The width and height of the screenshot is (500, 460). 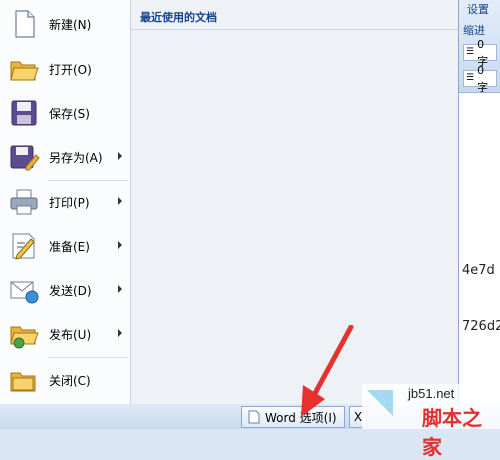 What do you see at coordinates (452, 432) in the screenshot?
I see `watermark-text: 脚本之家` at bounding box center [452, 432].